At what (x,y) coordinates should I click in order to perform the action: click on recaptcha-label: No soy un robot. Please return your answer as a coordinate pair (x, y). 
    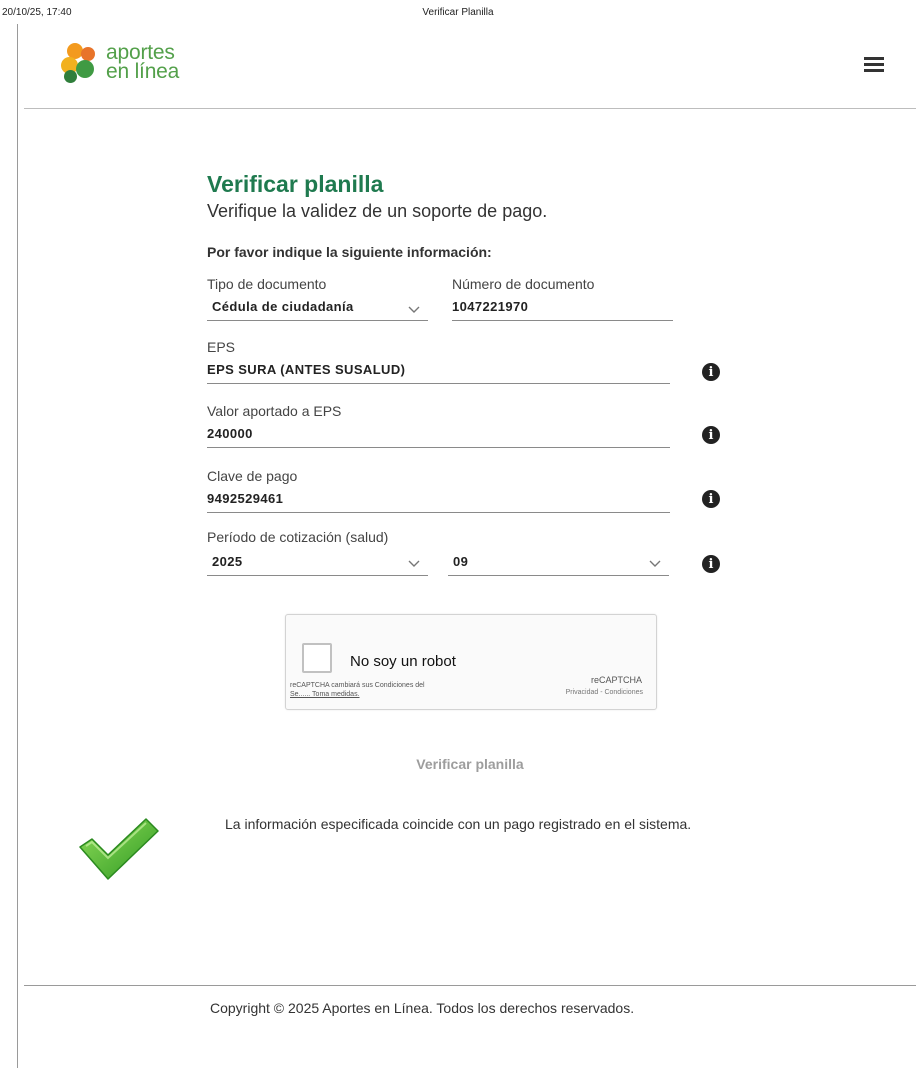
    Looking at the image, I should click on (403, 661).